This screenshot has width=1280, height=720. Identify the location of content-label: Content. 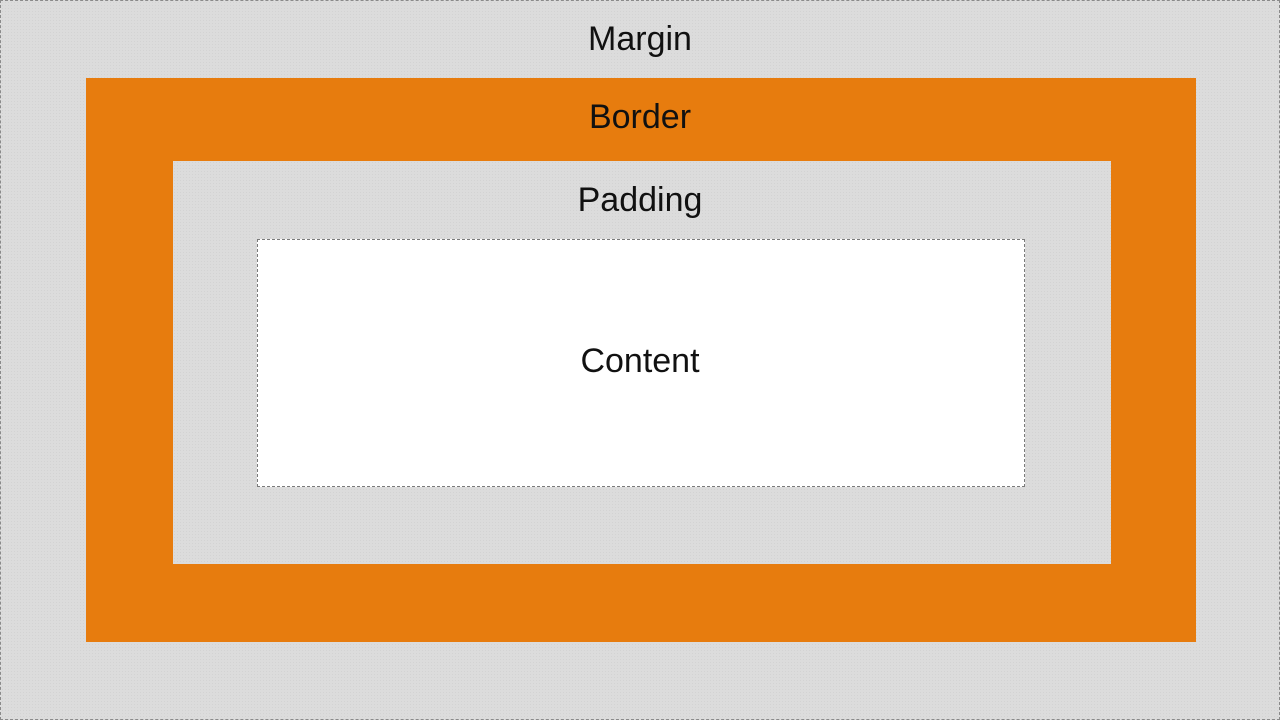
(640, 361).